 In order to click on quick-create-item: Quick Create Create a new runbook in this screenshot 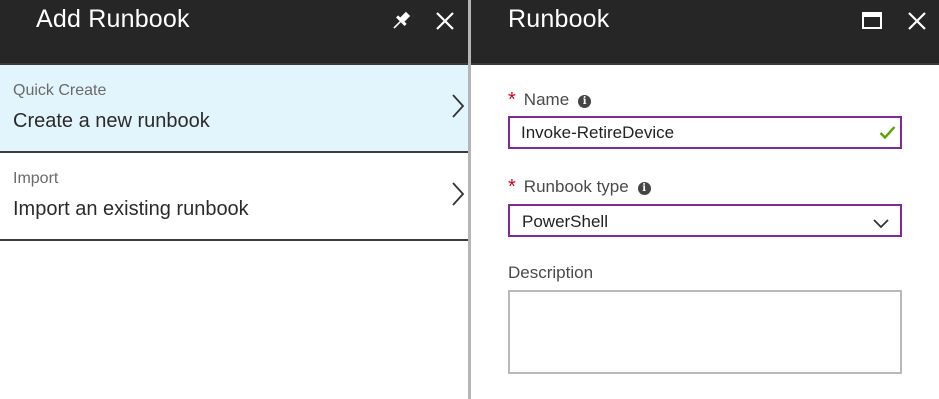, I will do `click(234, 109)`.